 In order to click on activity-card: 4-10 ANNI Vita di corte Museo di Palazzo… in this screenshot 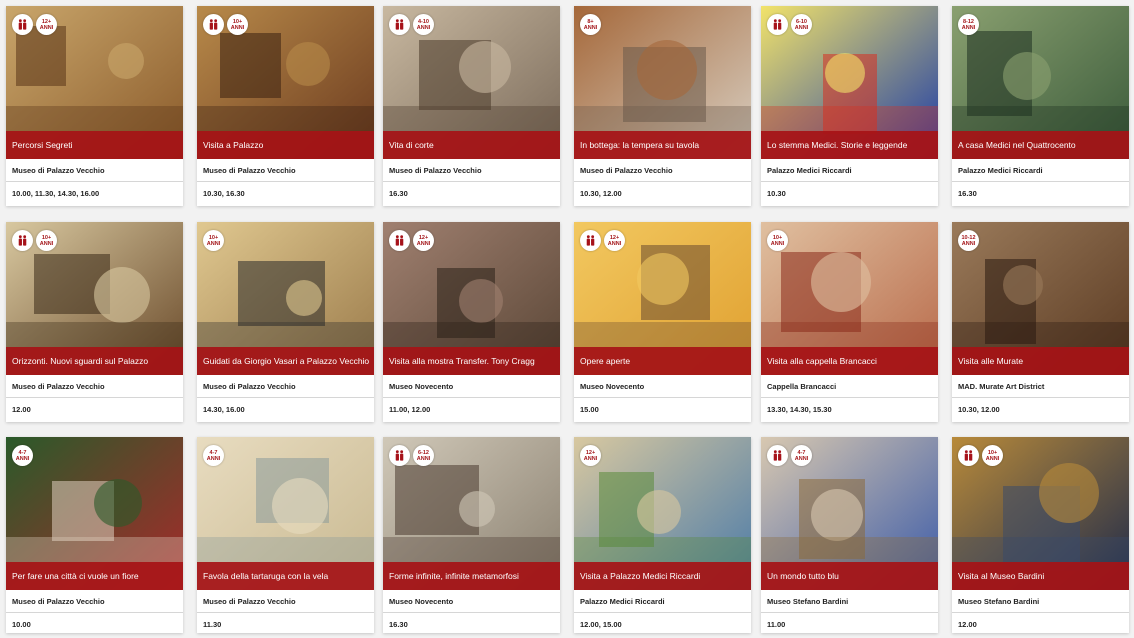, I will do `click(471, 106)`.